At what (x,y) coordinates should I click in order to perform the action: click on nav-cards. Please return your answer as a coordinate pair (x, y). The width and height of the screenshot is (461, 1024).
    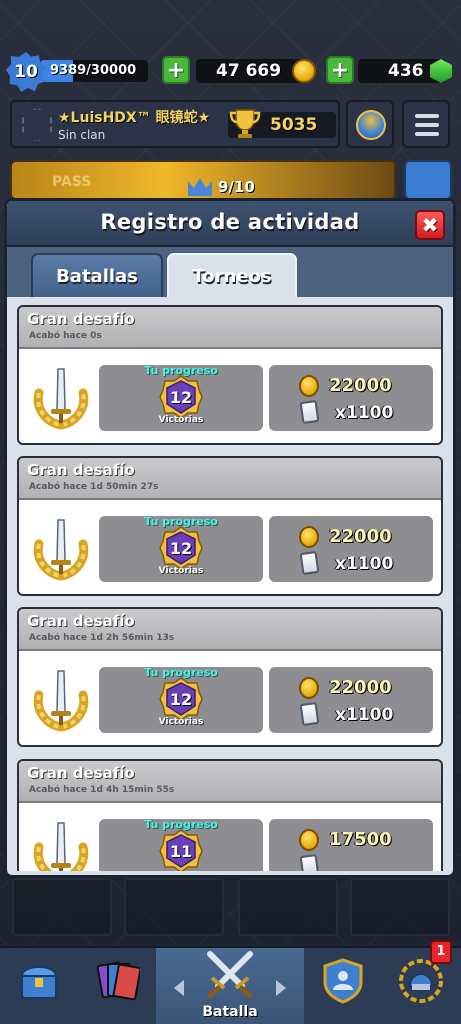
    Looking at the image, I should click on (117, 986).